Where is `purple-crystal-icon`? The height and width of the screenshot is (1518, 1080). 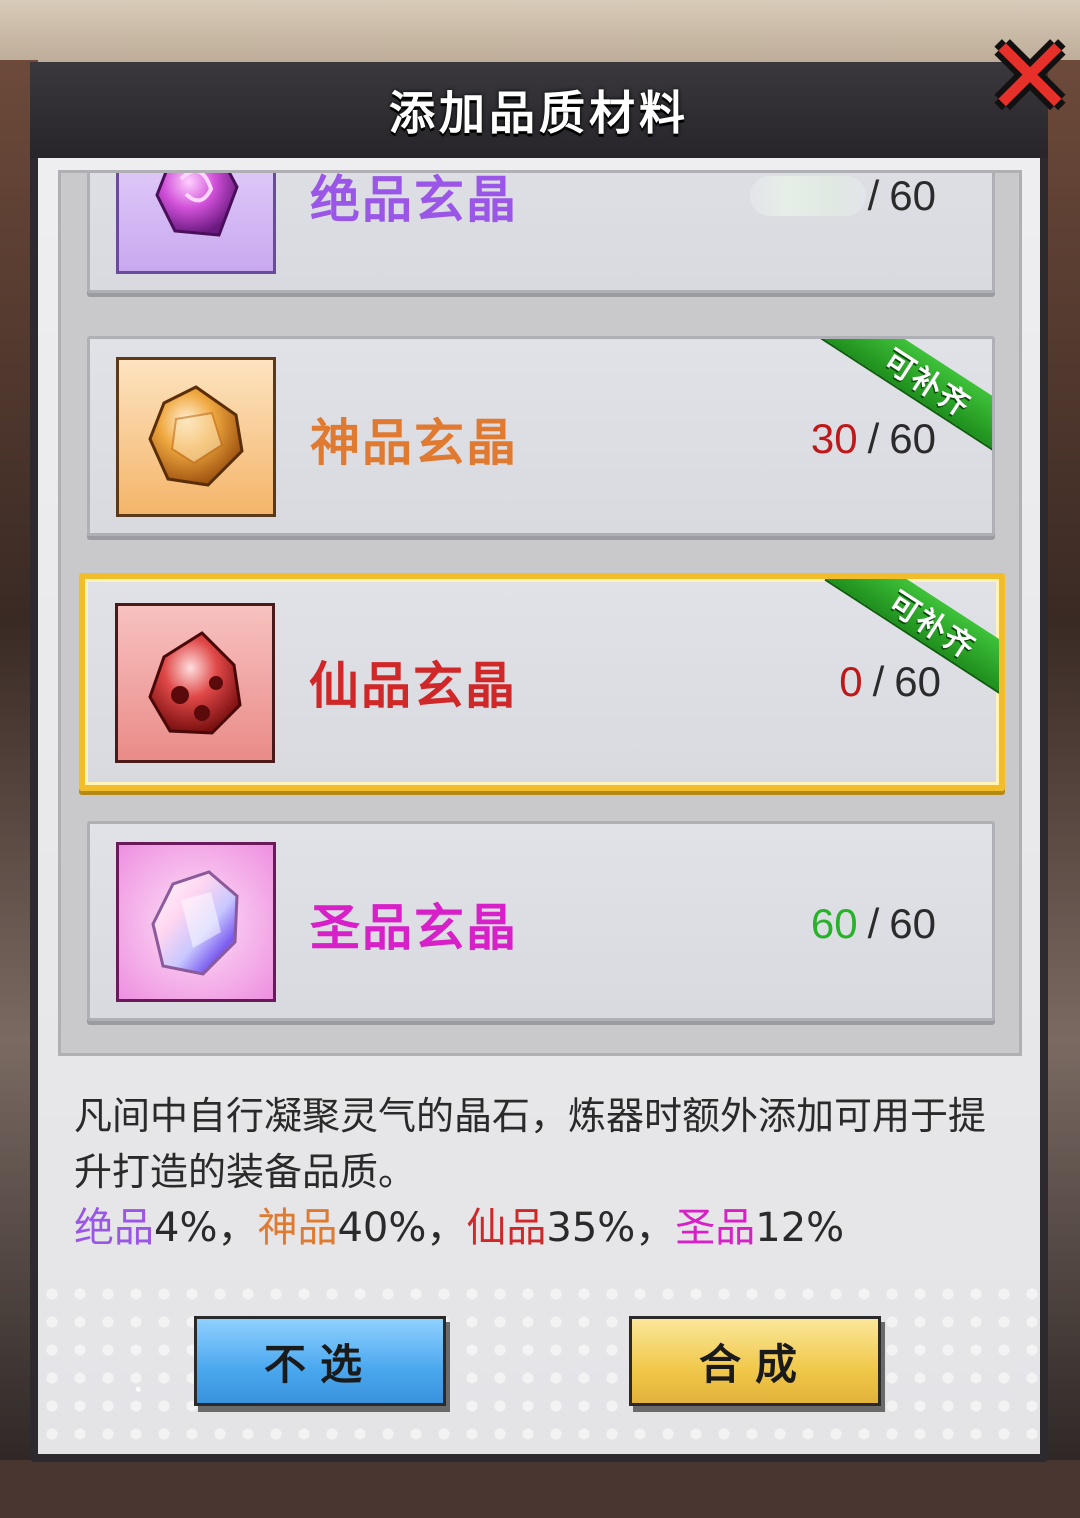 purple-crystal-icon is located at coordinates (196, 223).